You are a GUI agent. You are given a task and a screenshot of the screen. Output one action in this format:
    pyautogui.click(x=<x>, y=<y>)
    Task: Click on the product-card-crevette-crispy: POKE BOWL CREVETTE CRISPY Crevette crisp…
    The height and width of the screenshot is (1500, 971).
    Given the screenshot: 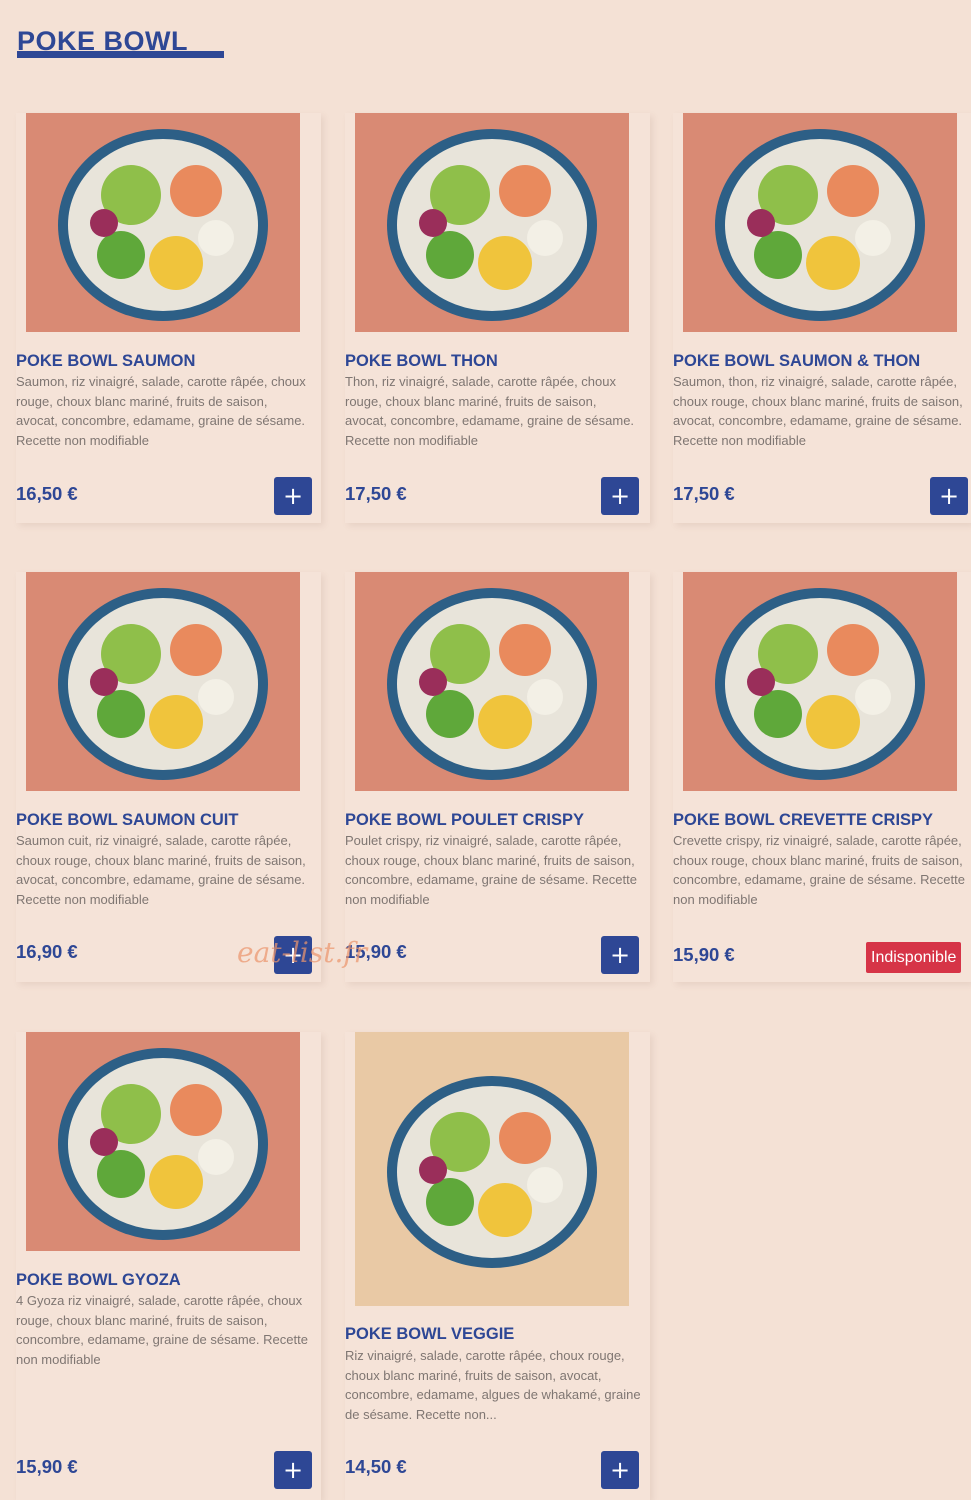 What is the action you would take?
    pyautogui.click(x=822, y=777)
    